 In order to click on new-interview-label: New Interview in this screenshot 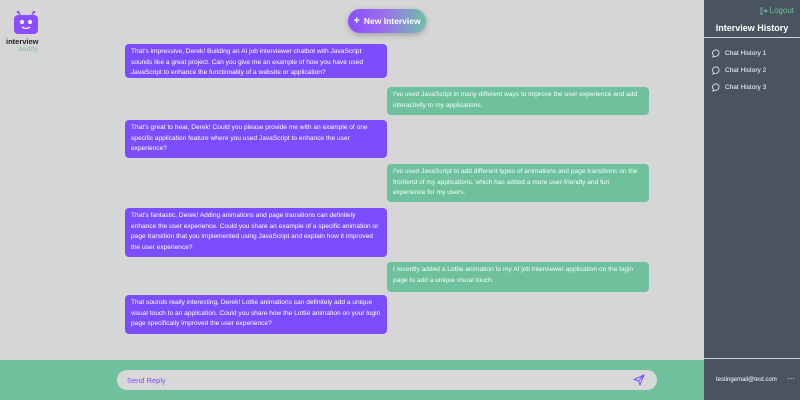, I will do `click(392, 21)`.